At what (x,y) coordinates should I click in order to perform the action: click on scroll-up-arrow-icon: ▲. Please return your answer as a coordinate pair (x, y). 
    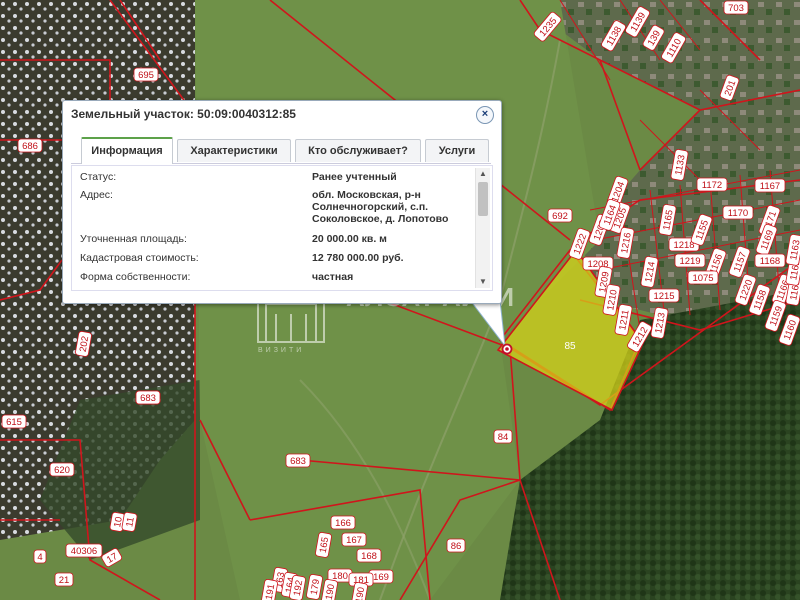
    Looking at the image, I should click on (483, 174).